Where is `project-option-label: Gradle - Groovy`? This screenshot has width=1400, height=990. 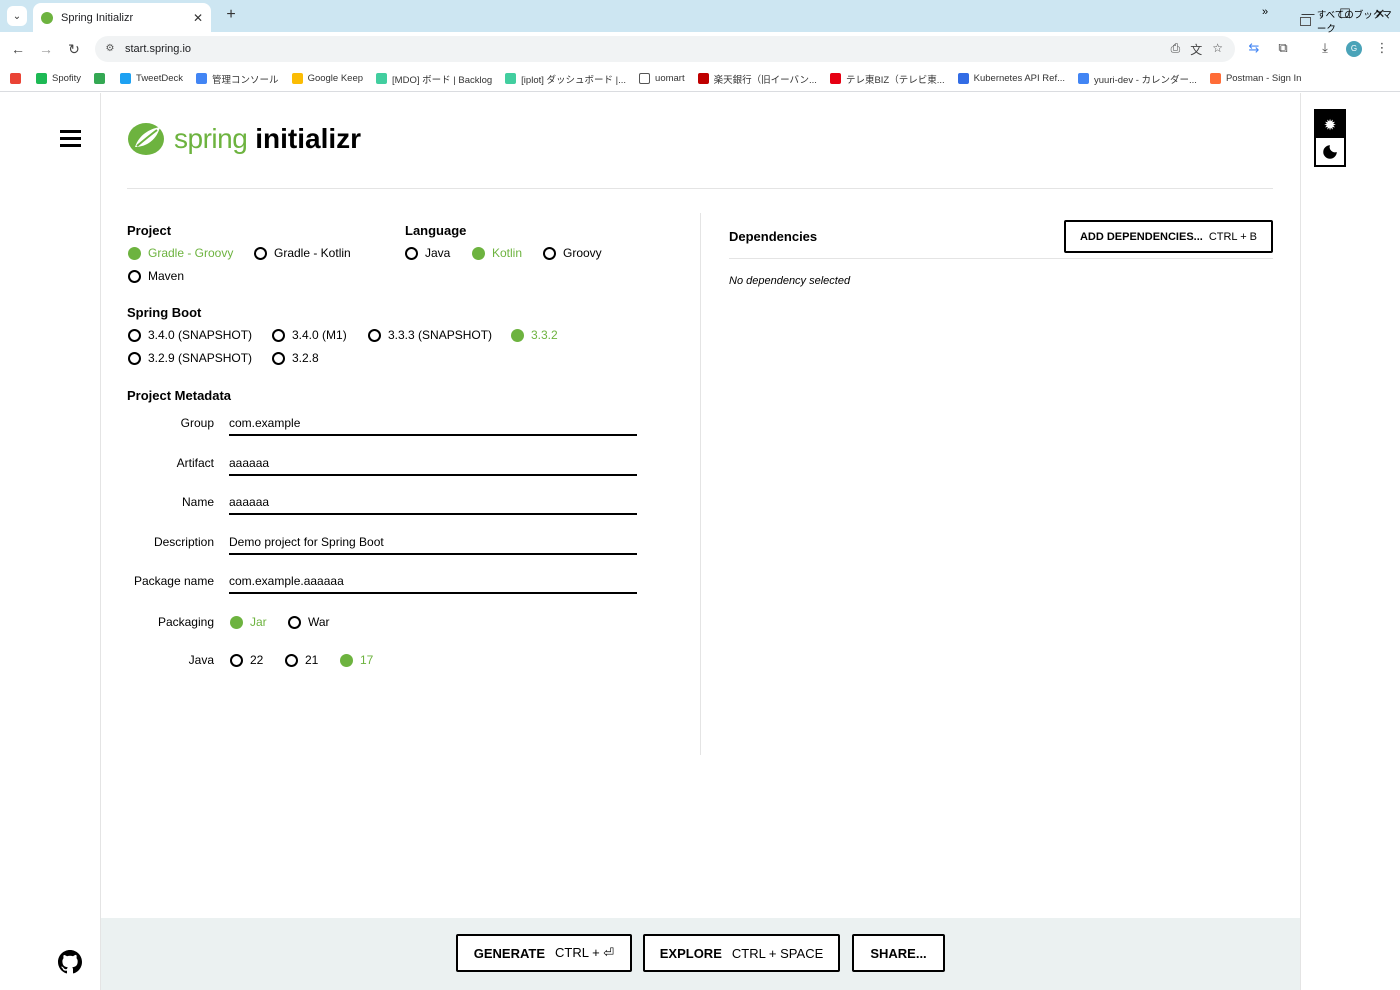 project-option-label: Gradle - Groovy is located at coordinates (191, 253).